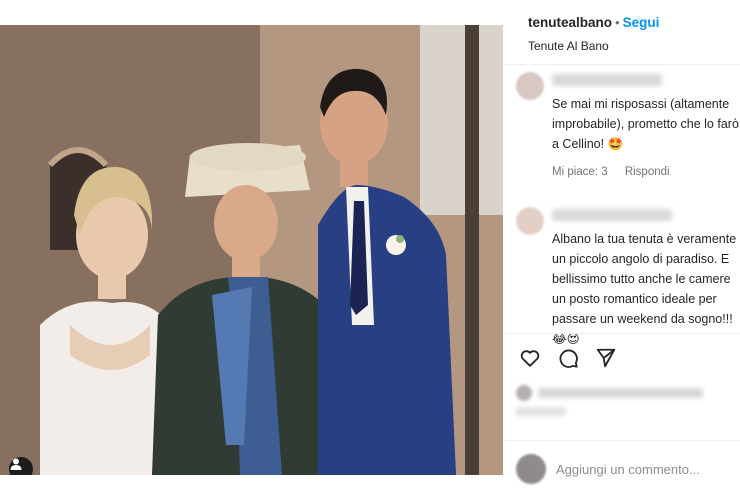 Image resolution: width=740 pixels, height=500 pixels. I want to click on post-date-blurred, so click(541, 411).